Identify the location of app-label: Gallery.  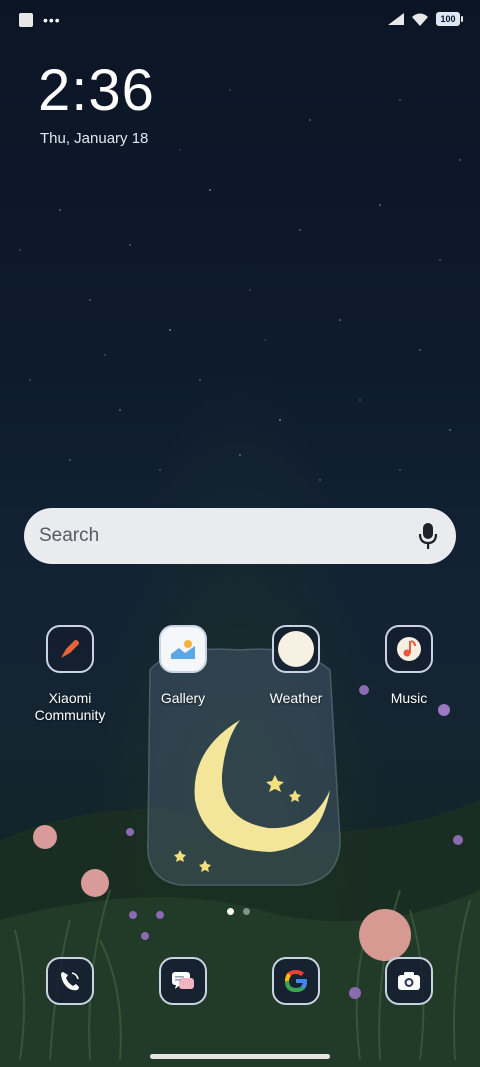
(183, 698).